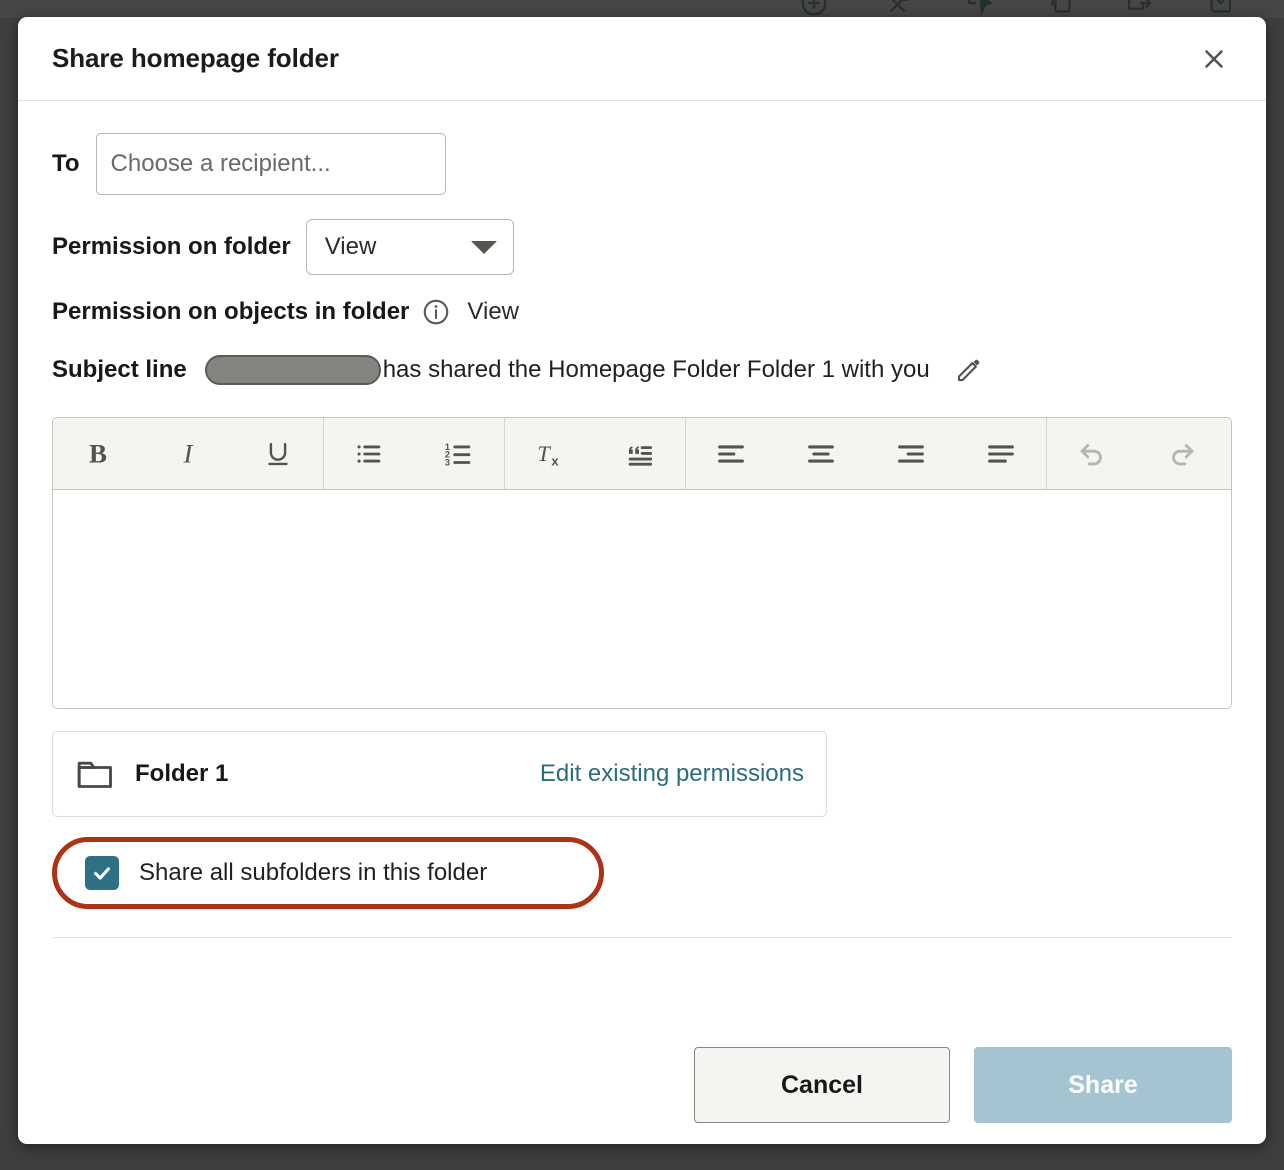  I want to click on toolbar-group-lists: 1 2 3, so click(414, 453).